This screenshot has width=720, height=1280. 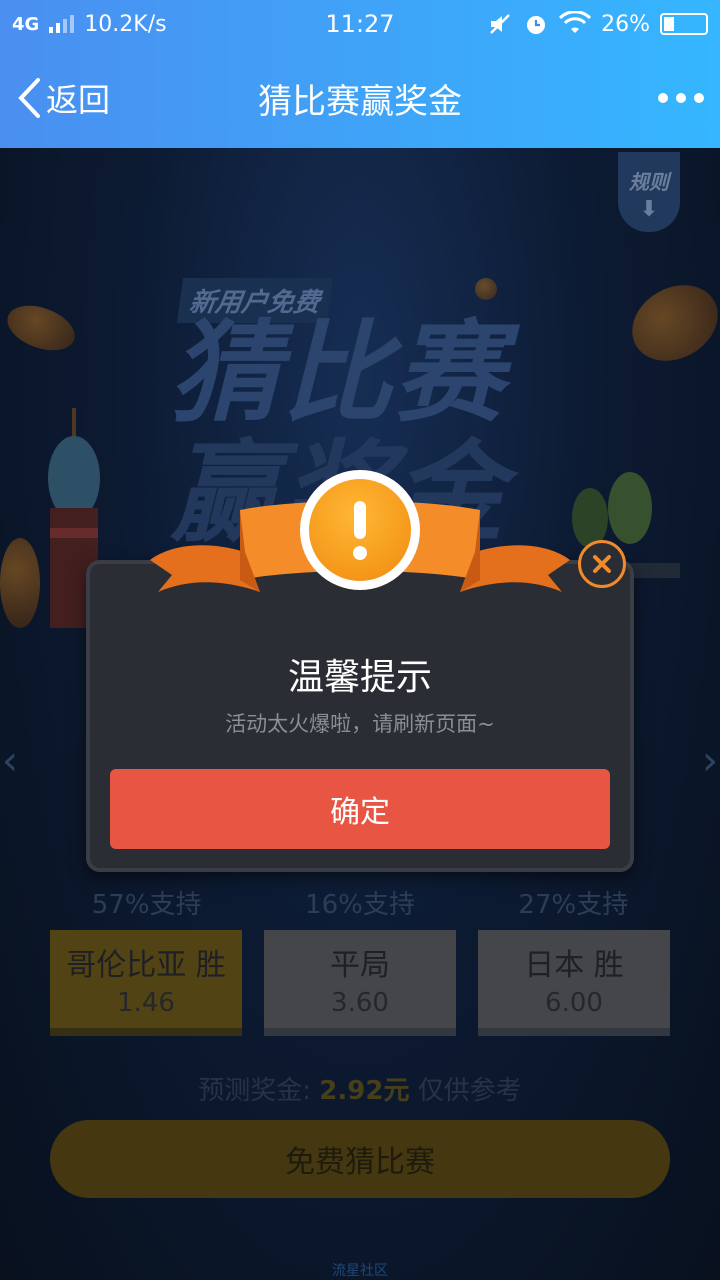 What do you see at coordinates (360, 98) in the screenshot?
I see `nav-bar: 返回 猜比赛赢奖金` at bounding box center [360, 98].